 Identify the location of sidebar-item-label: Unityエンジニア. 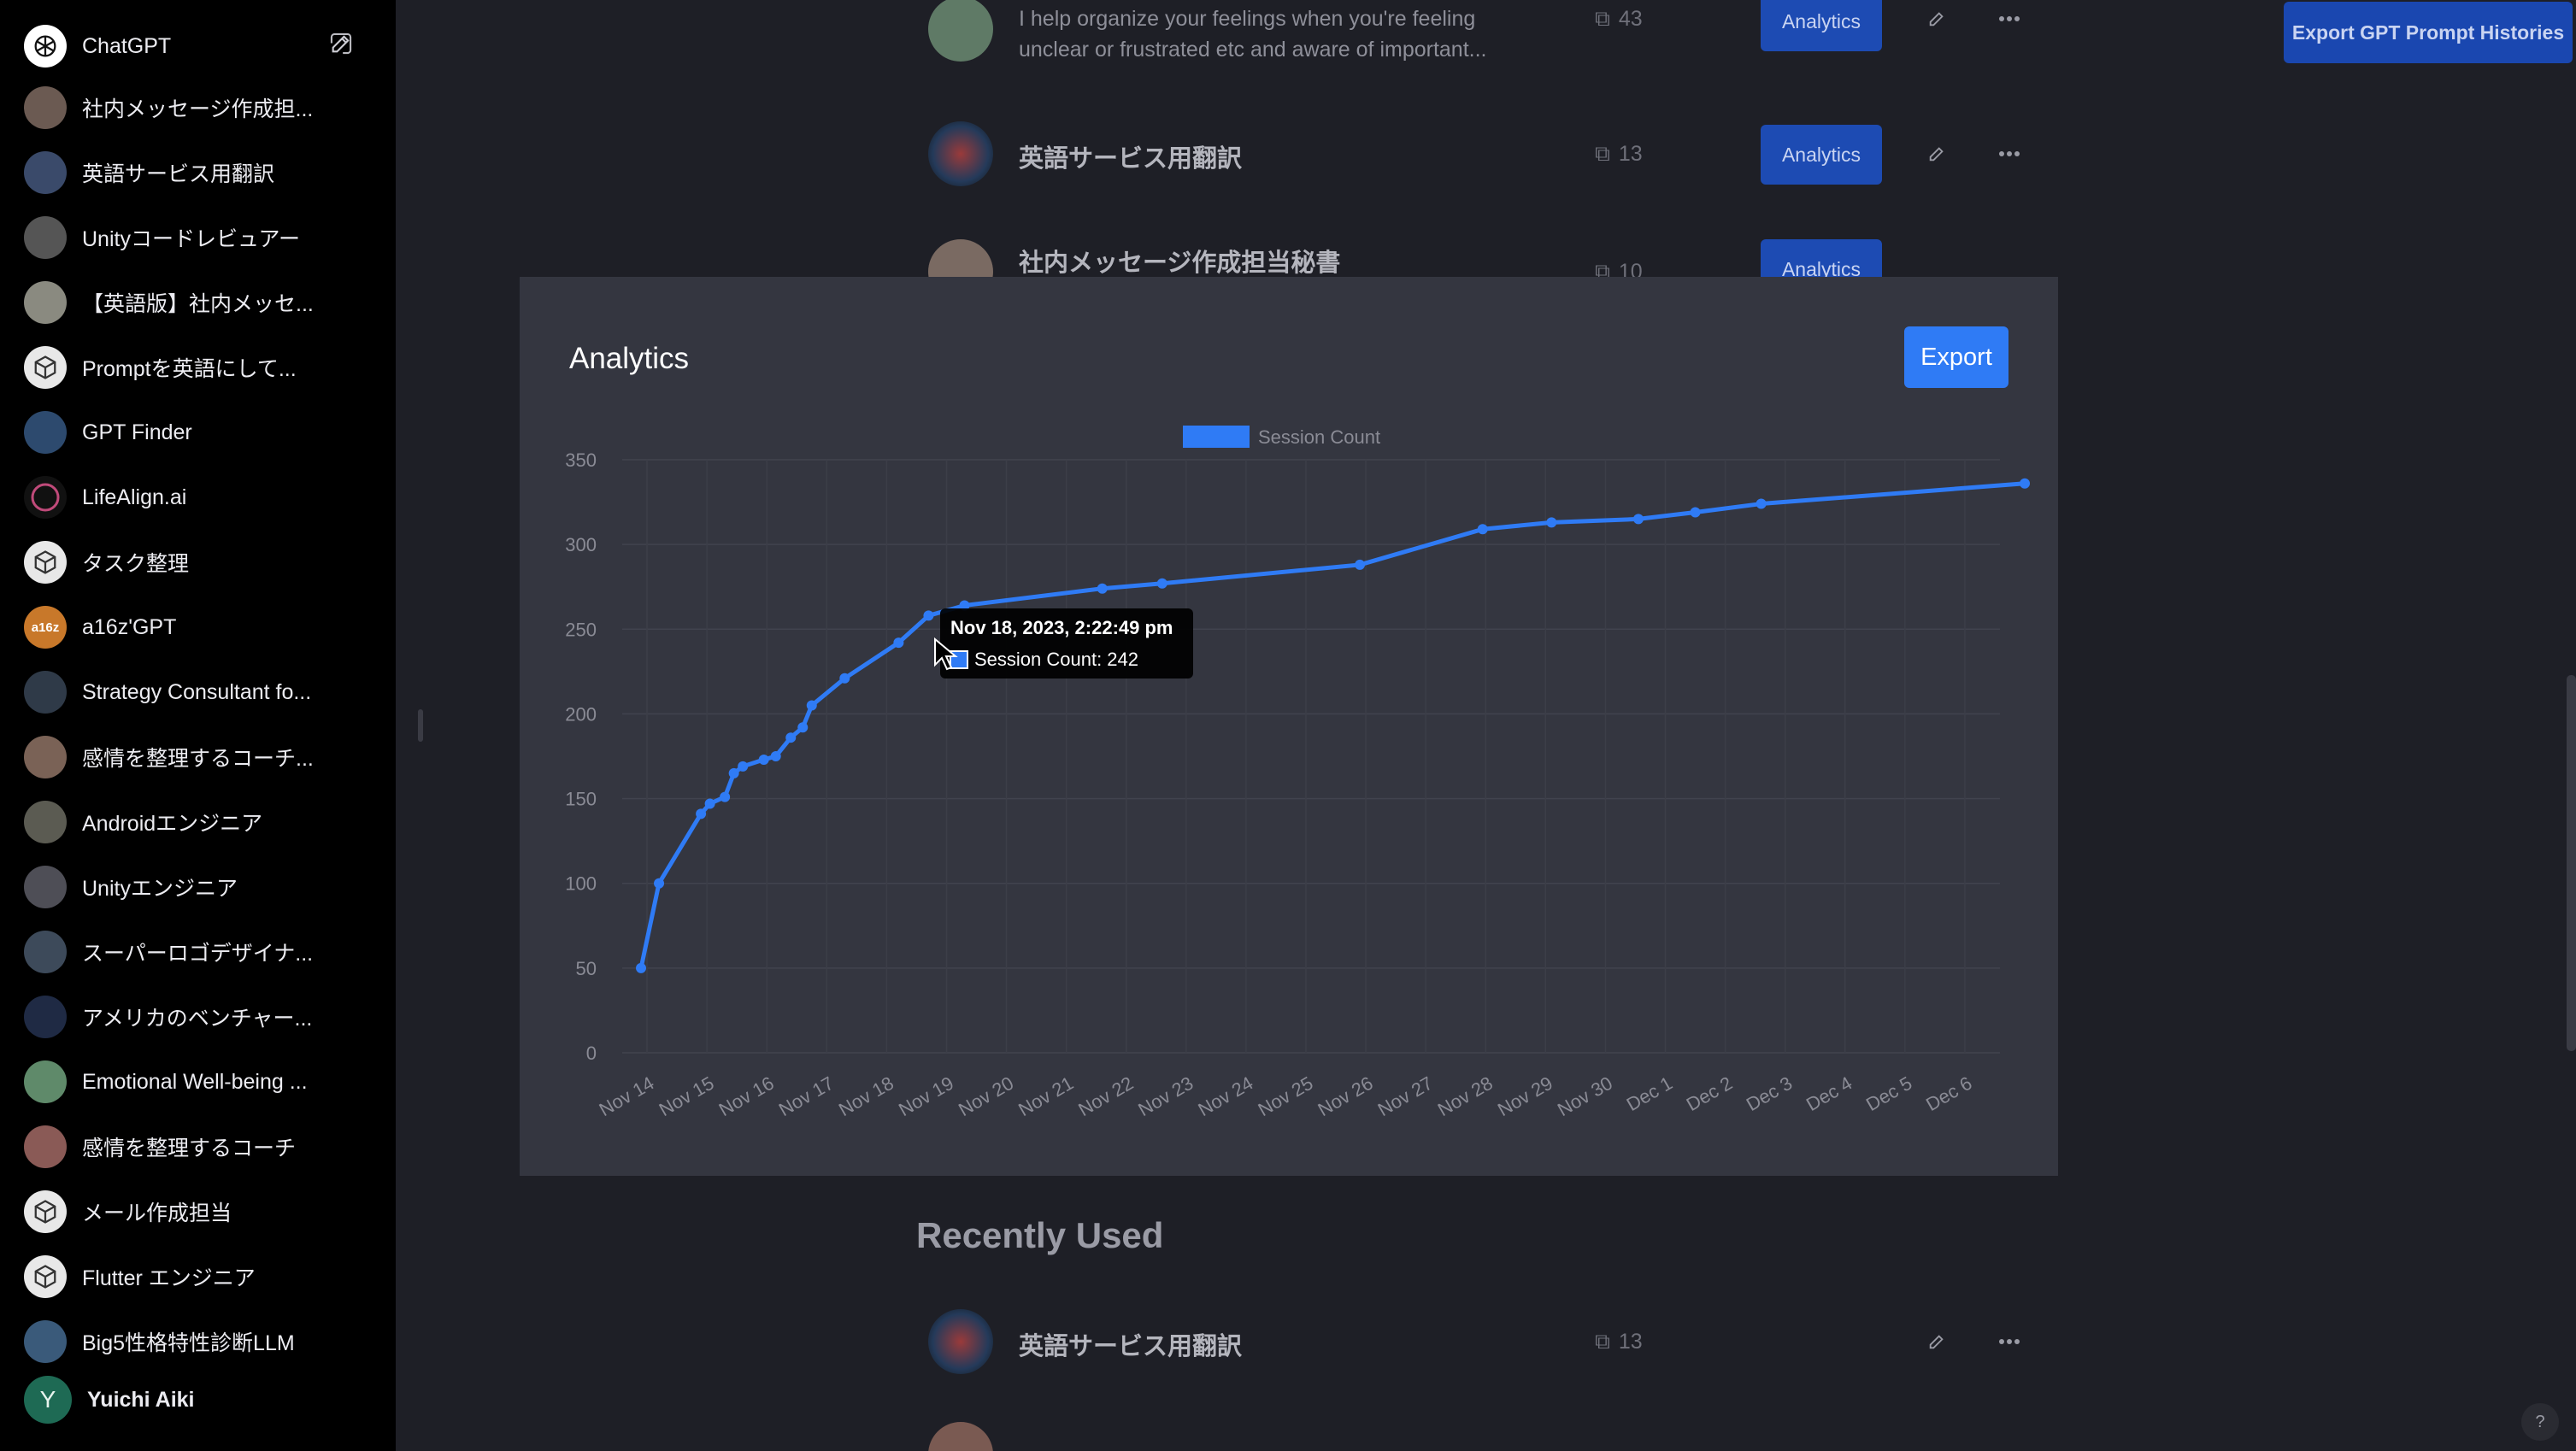
(160, 889).